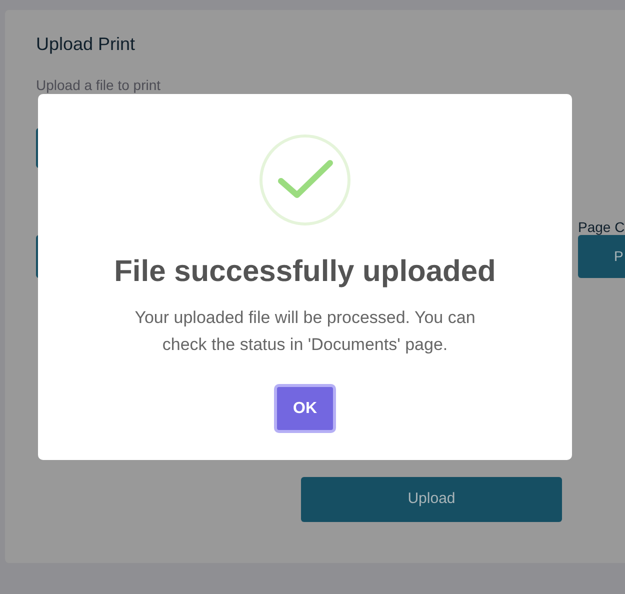  Describe the element at coordinates (431, 499) in the screenshot. I see `upload-button: Upload` at that location.